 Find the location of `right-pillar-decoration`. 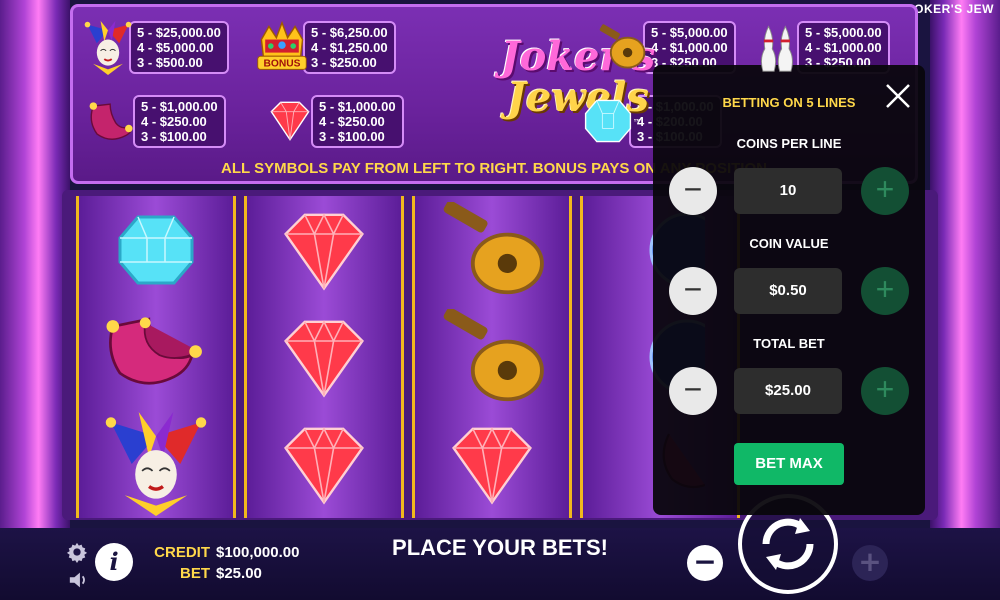

right-pillar-decoration is located at coordinates (965, 265).